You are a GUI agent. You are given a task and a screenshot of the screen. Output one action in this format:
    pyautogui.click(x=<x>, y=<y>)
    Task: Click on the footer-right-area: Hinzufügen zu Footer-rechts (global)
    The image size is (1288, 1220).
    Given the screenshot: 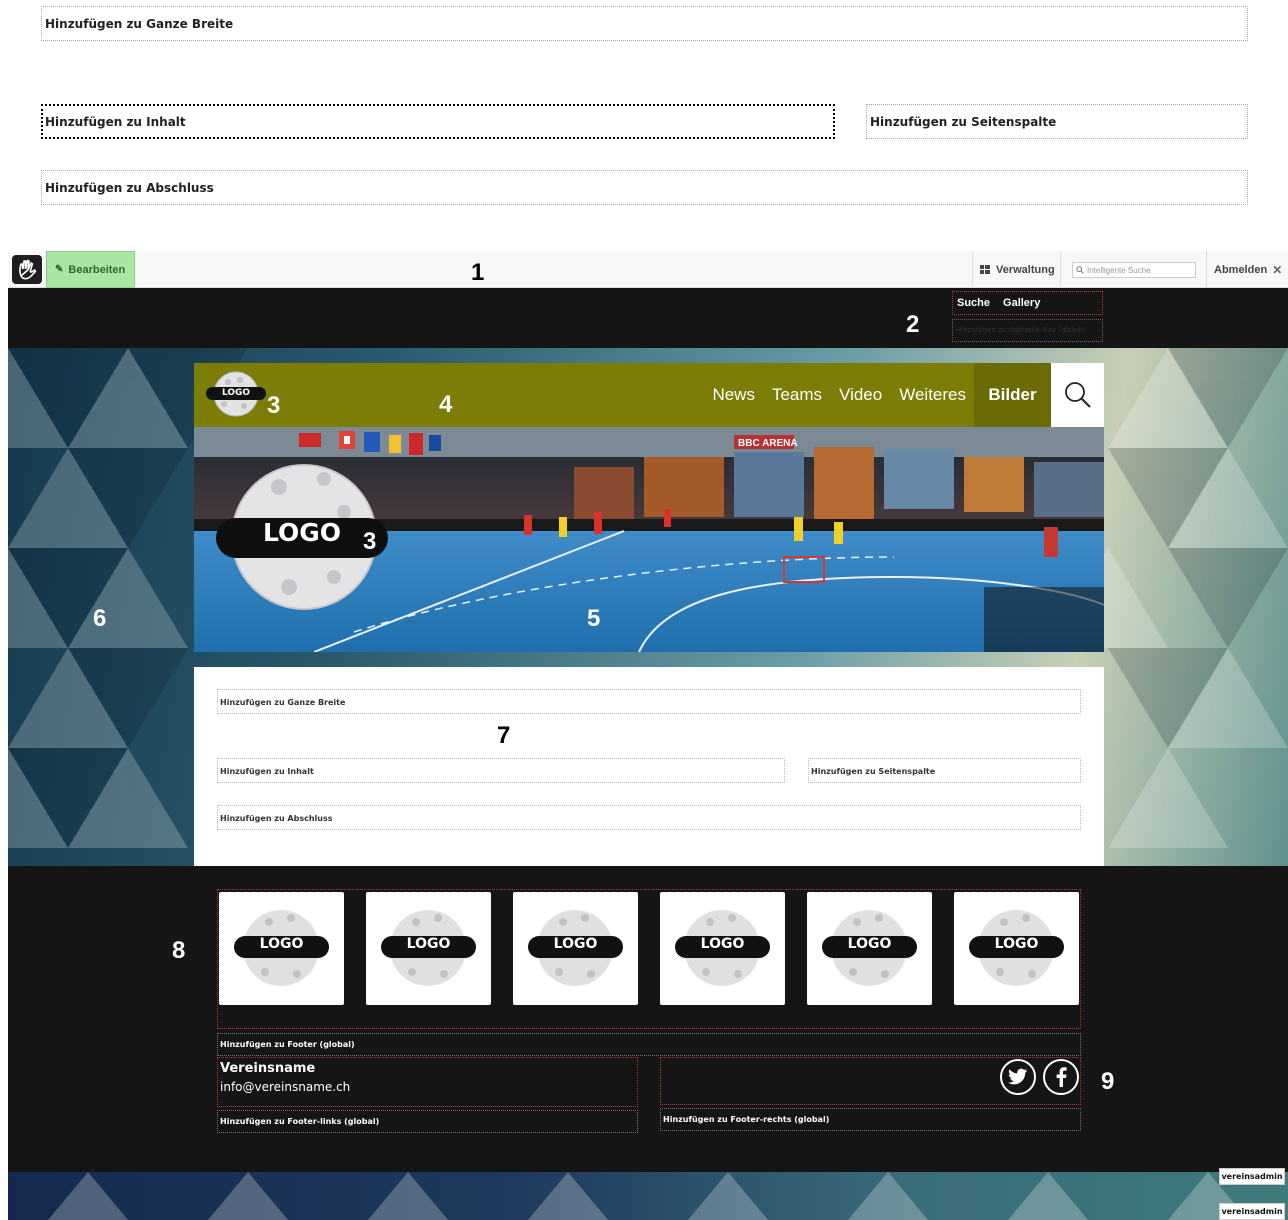 What is the action you would take?
    pyautogui.click(x=870, y=1119)
    